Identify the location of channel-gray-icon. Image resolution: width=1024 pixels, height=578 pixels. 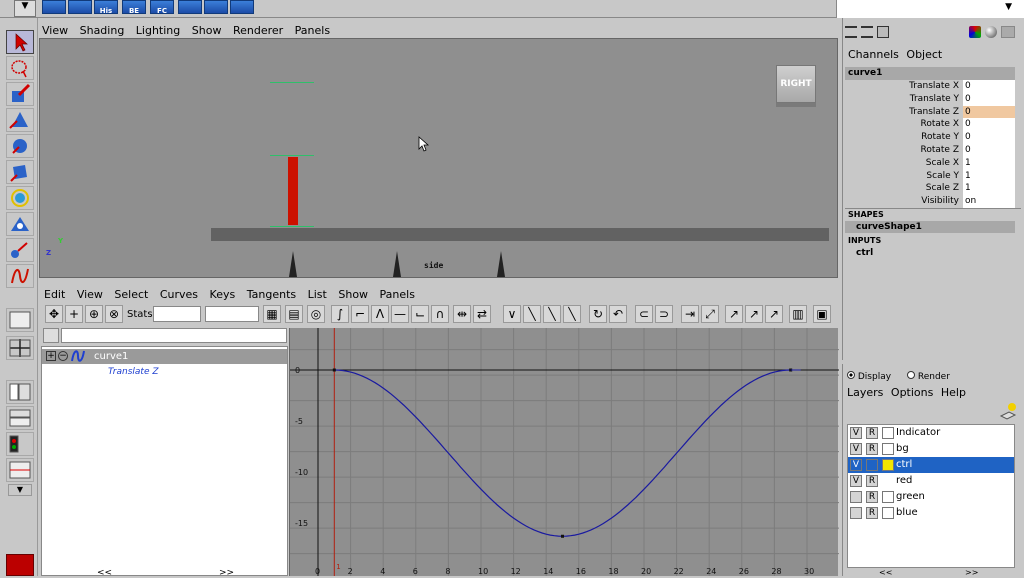
(1008, 32).